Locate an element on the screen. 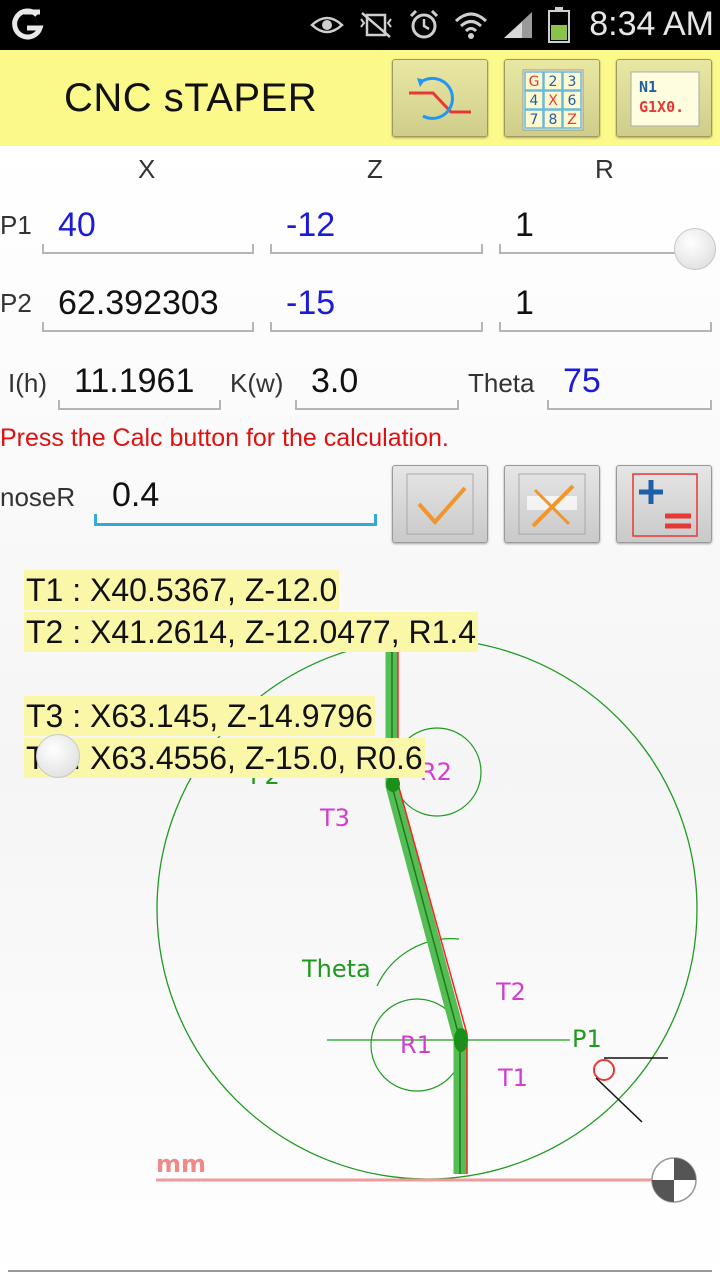 This screenshot has height=1280, width=720. row-label-p2: P2 is located at coordinates (16, 303).